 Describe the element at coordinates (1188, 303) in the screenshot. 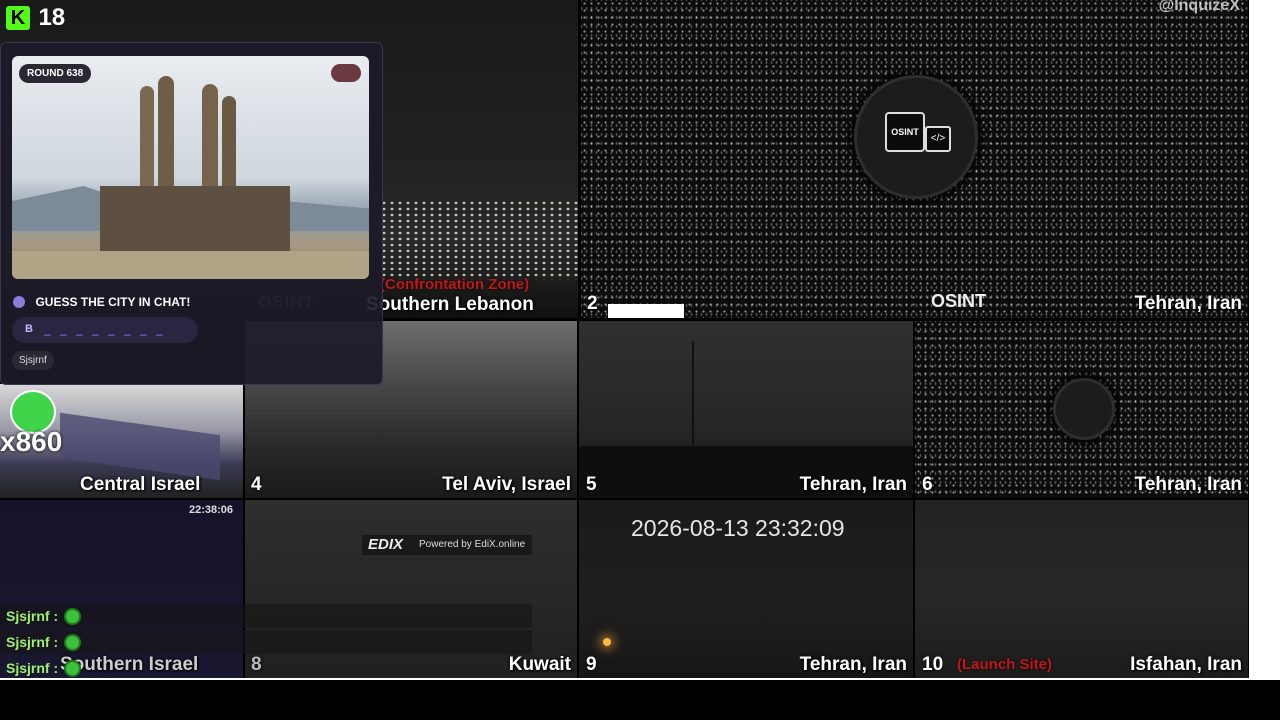

I see `feed-2-label: Tehran, Iran` at that location.